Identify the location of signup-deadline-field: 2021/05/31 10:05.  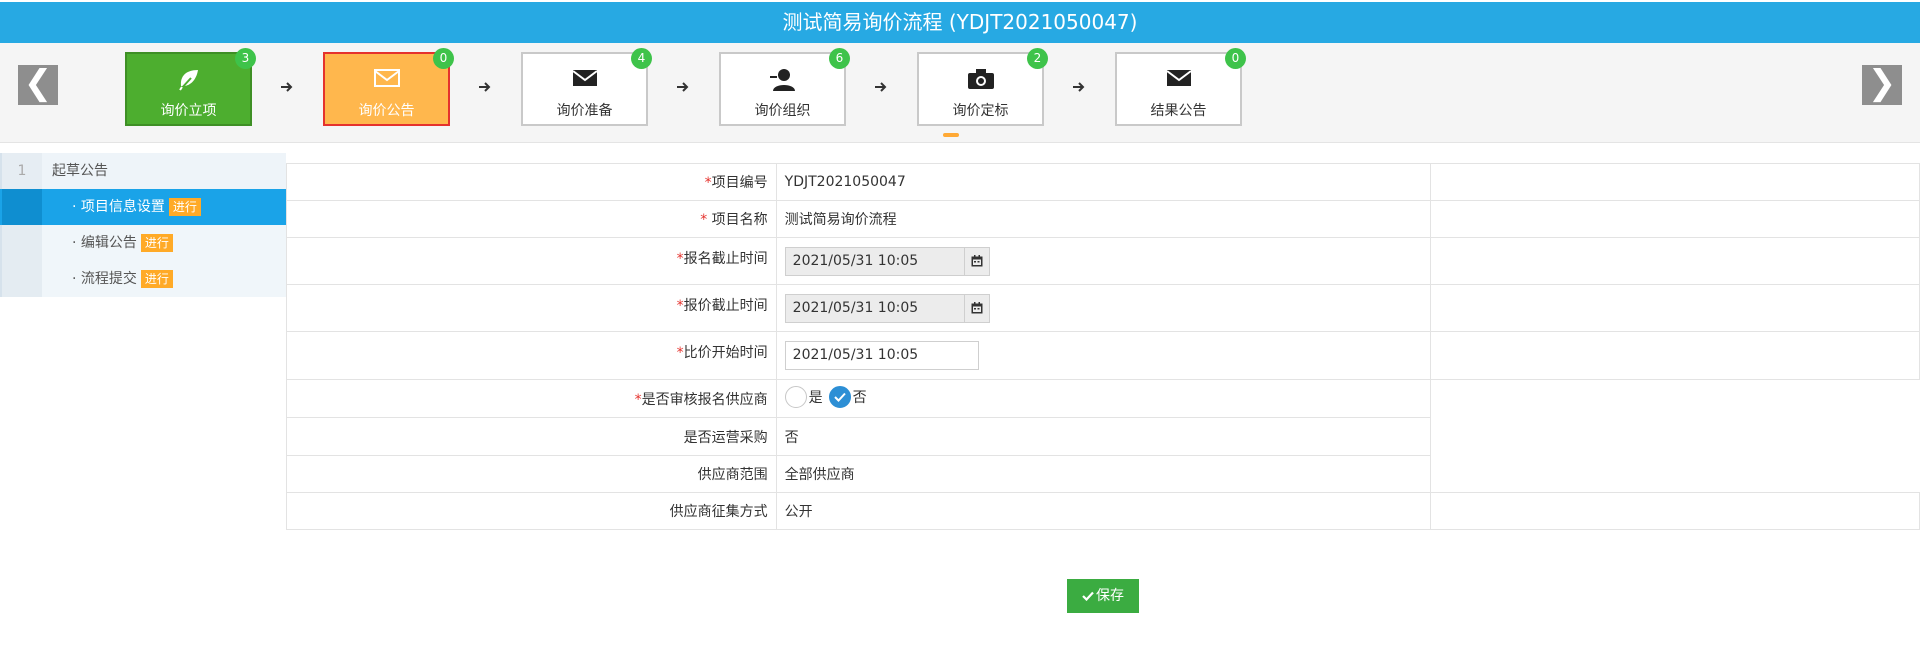
(887, 261).